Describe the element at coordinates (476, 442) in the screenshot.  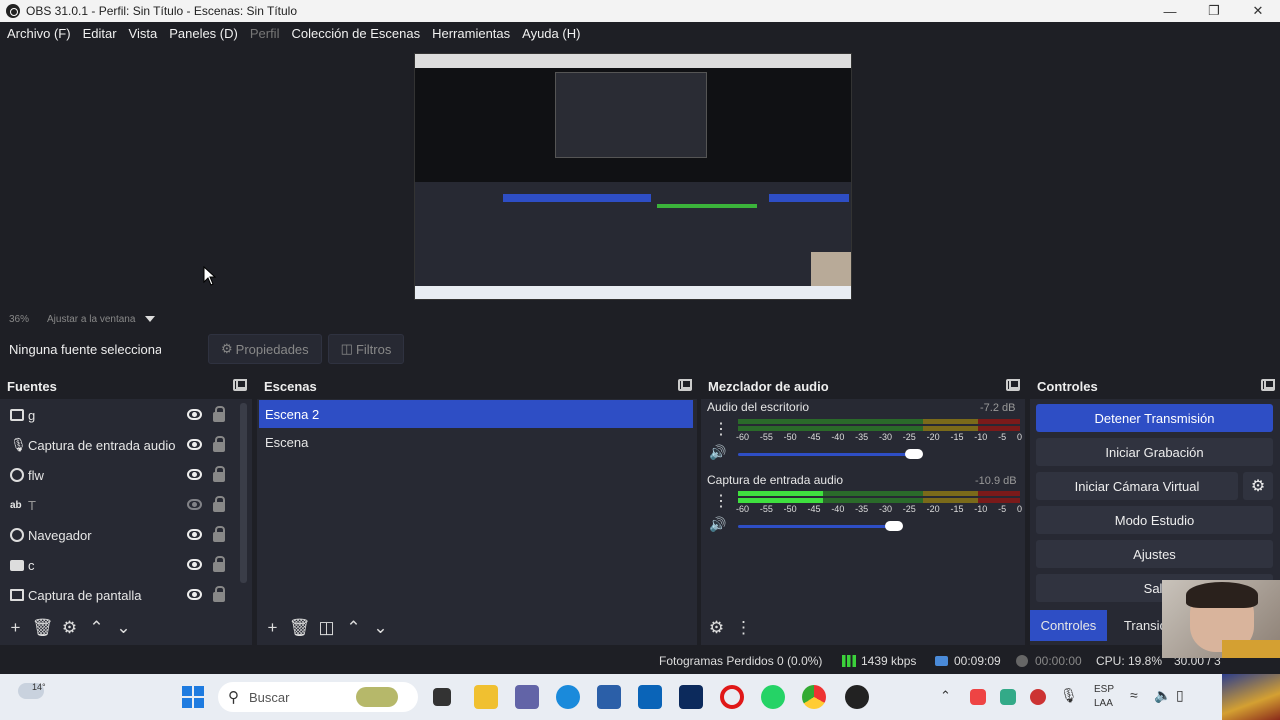
I see `scene-item: Escena` at that location.